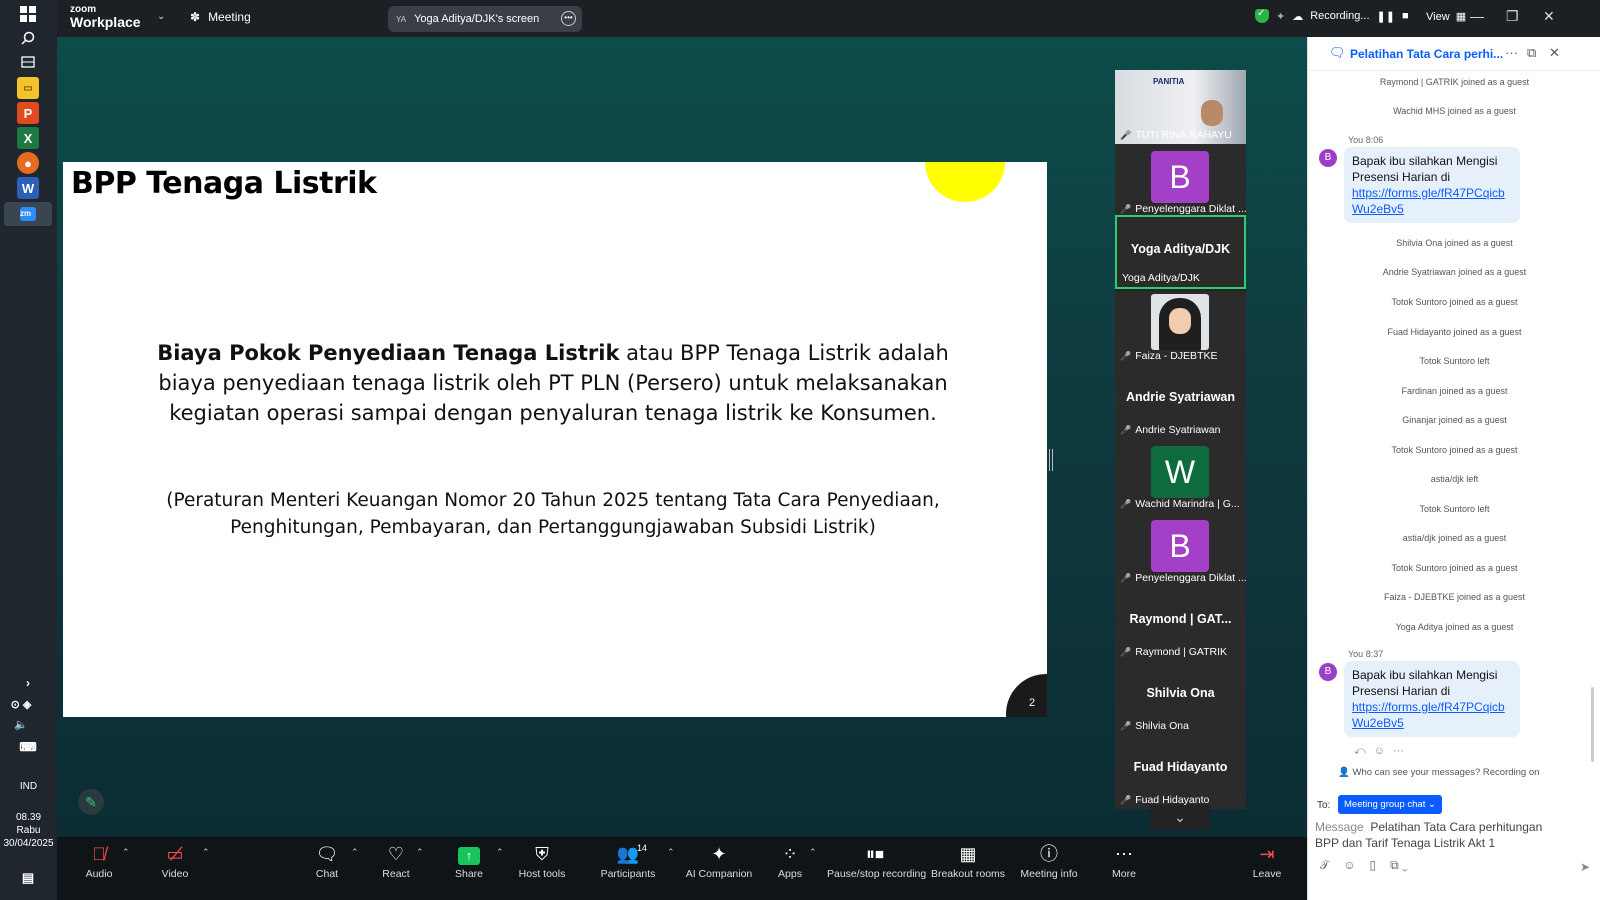 This screenshot has height=900, width=1600. What do you see at coordinates (28, 878) in the screenshot?
I see `notifications-icon: ▤` at bounding box center [28, 878].